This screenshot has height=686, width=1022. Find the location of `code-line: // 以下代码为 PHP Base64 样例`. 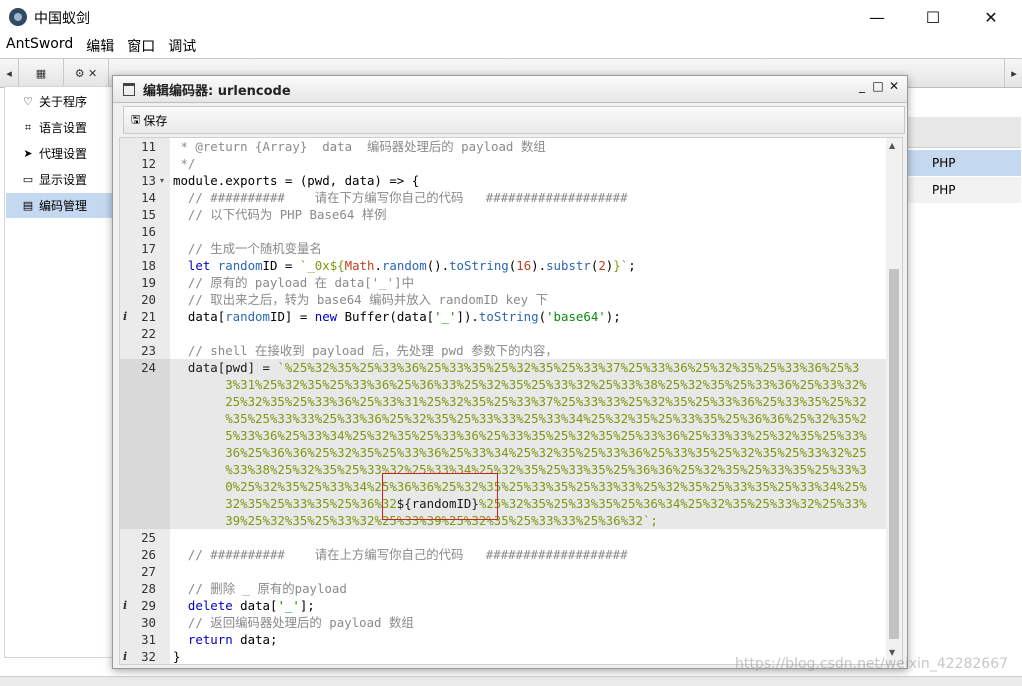

code-line: // 以下代码为 PHP Base64 样例 is located at coordinates (280, 214).